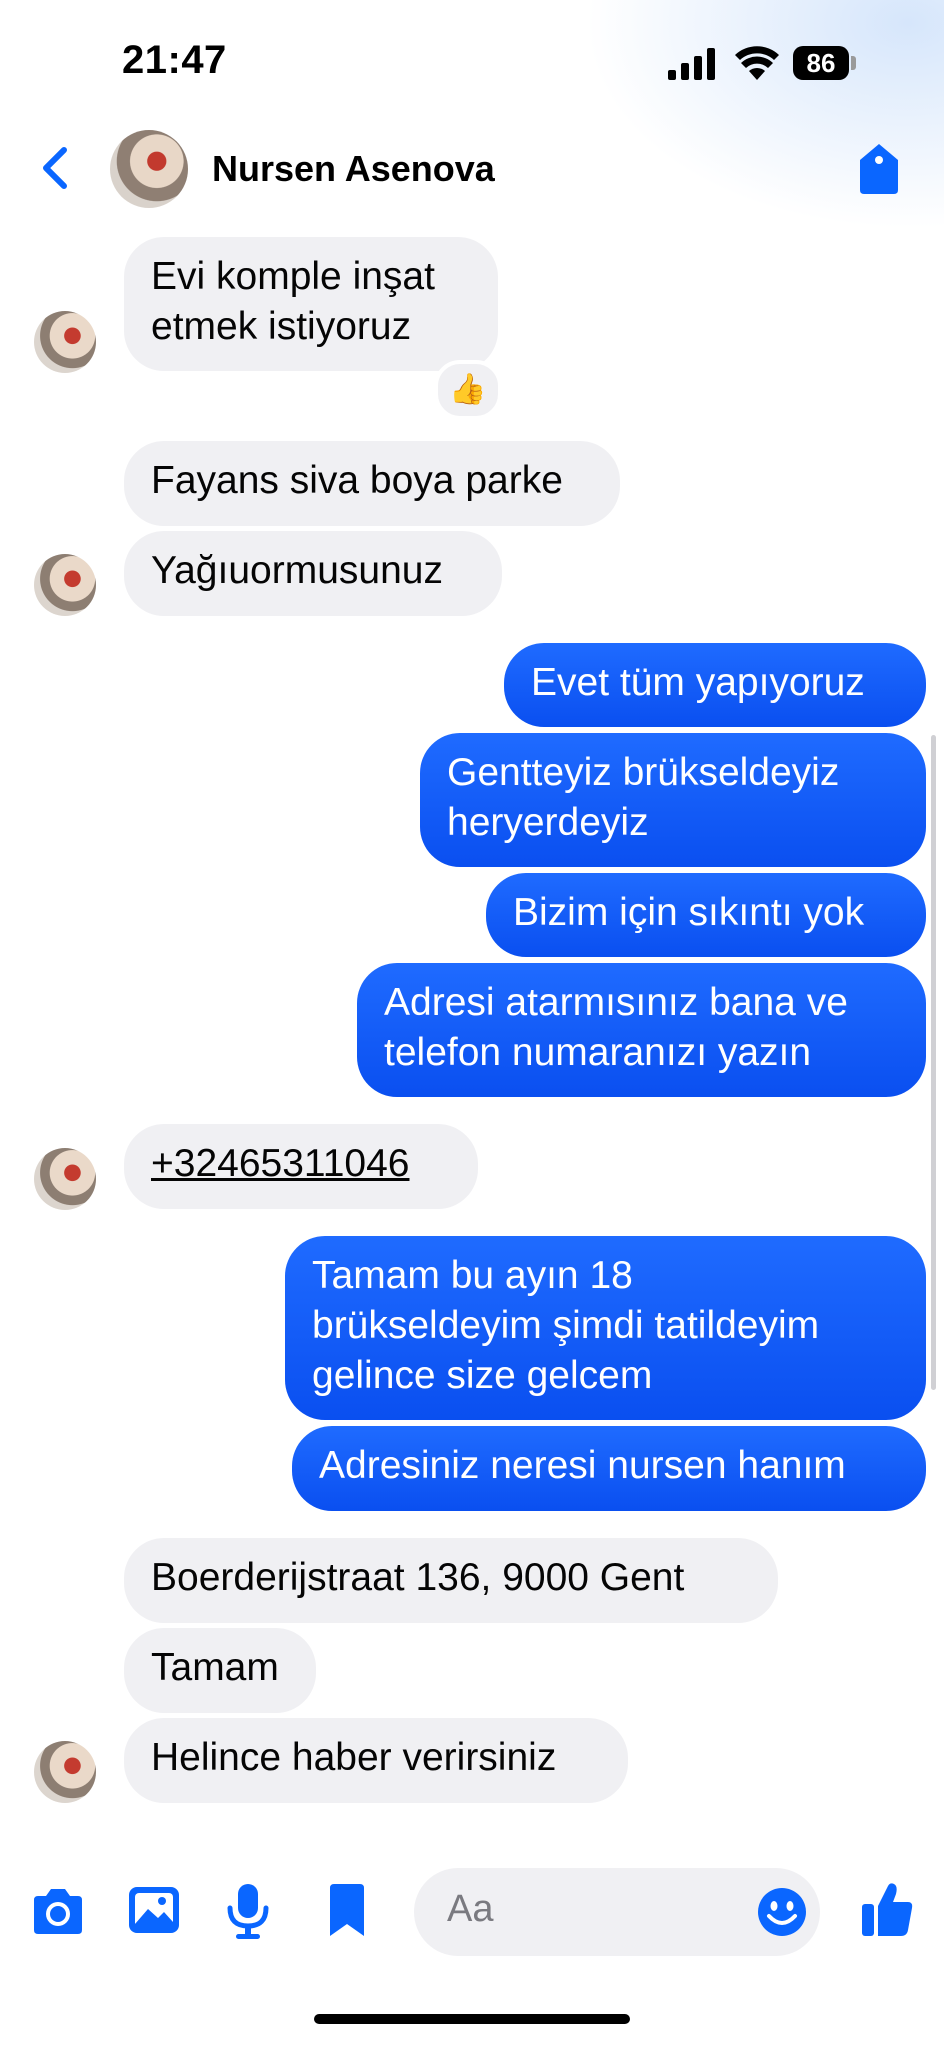 The width and height of the screenshot is (944, 2048). I want to click on microphone-button, so click(248, 1912).